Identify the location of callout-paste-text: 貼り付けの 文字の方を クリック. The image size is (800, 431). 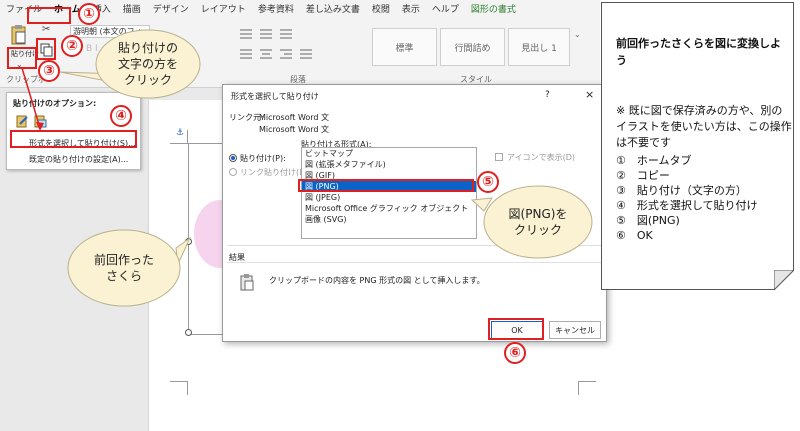
(147, 64).